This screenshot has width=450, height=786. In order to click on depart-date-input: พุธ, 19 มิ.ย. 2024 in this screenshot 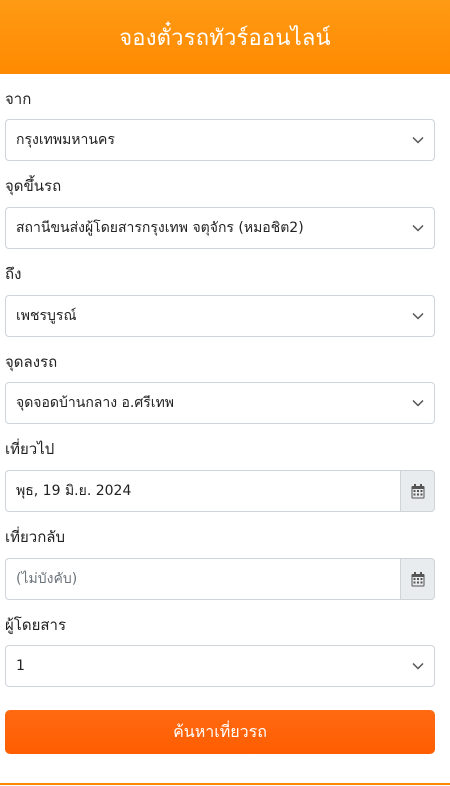, I will do `click(202, 491)`.